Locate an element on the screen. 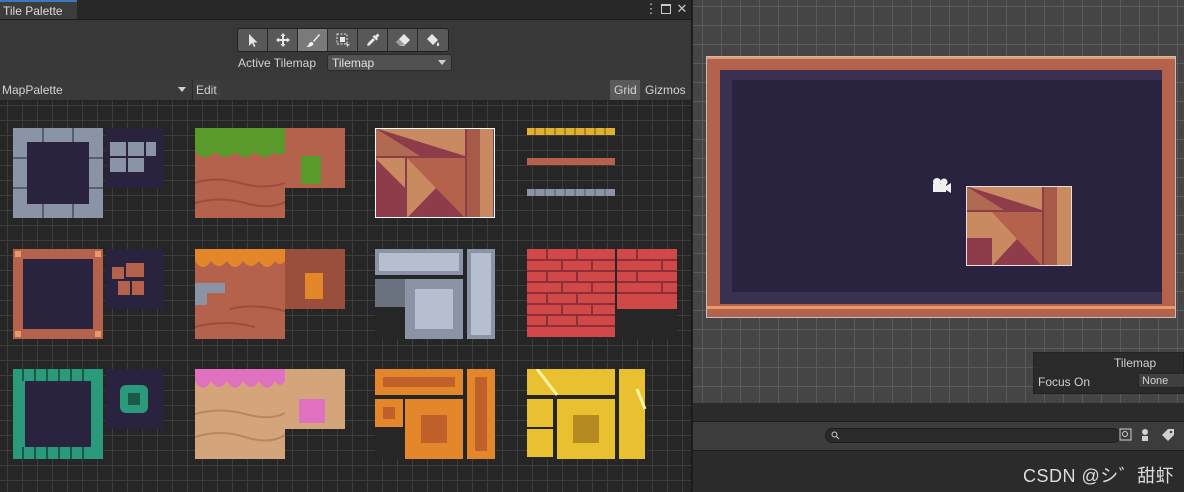 The width and height of the screenshot is (1184, 492). project-search-input is located at coordinates (973, 435).